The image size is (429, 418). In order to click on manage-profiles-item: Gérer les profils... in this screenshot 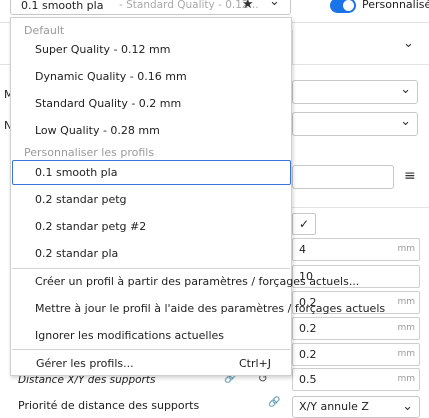, I will do `click(85, 363)`.